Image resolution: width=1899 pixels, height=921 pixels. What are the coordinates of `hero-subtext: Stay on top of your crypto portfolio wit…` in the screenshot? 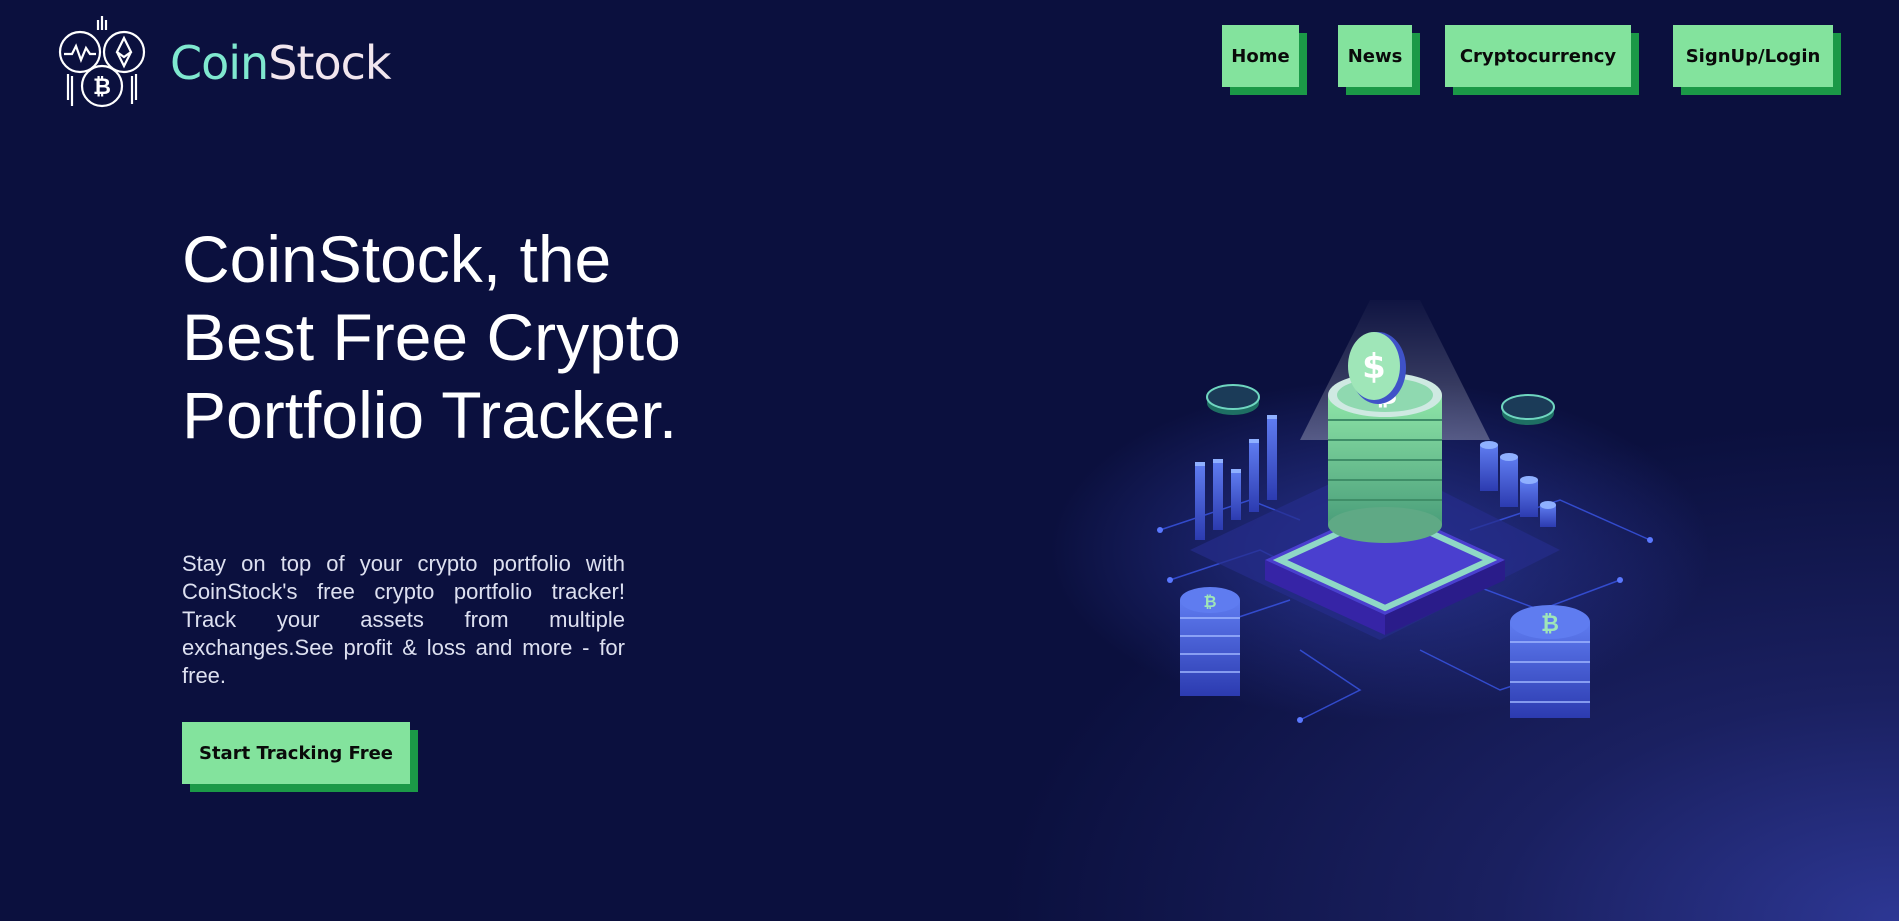 It's located at (403, 619).